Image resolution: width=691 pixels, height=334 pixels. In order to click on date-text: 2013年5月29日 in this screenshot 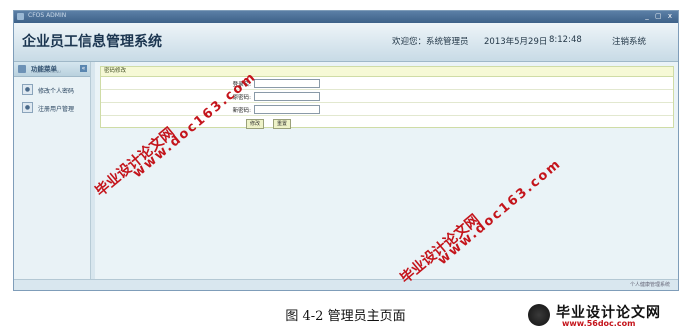, I will do `click(516, 42)`.